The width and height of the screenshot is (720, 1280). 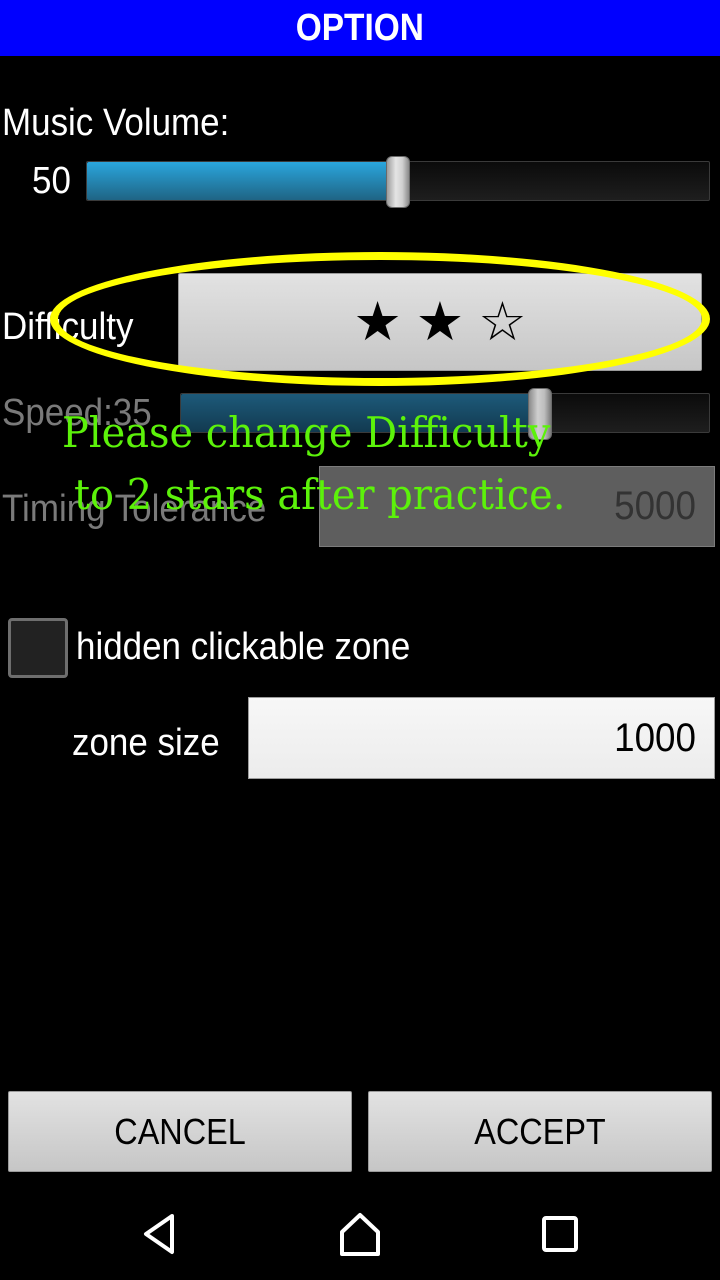 What do you see at coordinates (502, 321) in the screenshot?
I see `star-empty-icon: ☆` at bounding box center [502, 321].